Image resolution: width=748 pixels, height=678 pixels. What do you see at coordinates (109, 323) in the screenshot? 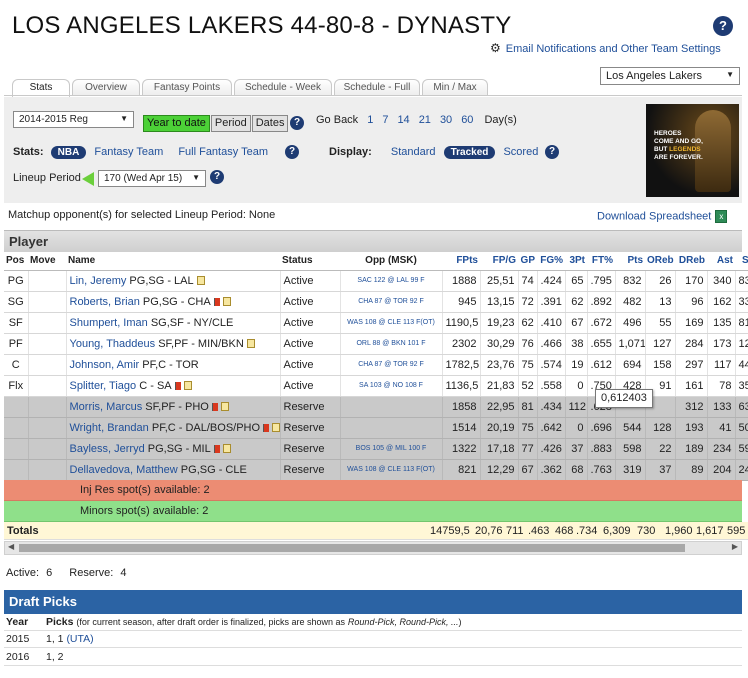
I see `player-link: Shumpert, Iman` at bounding box center [109, 323].